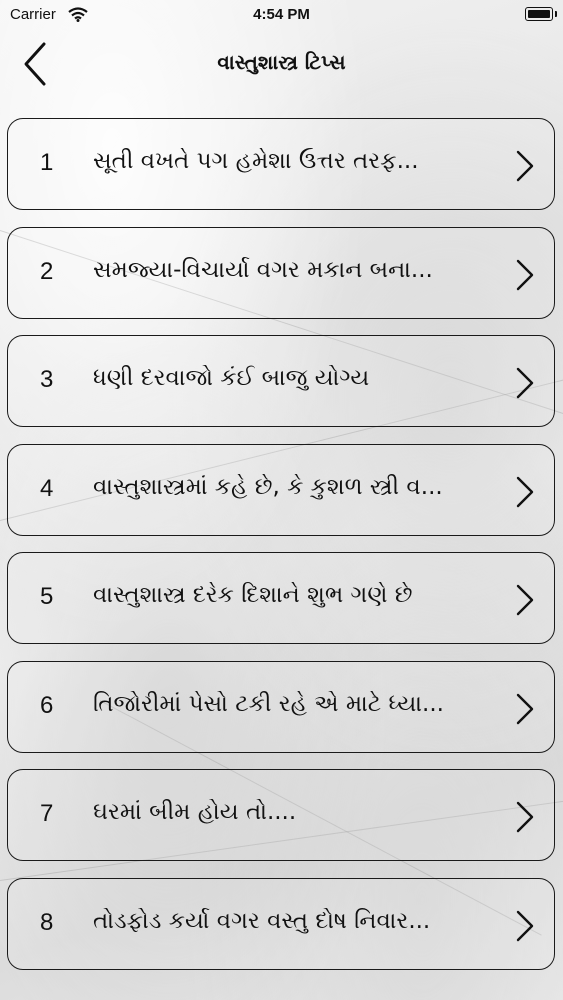 The image size is (563, 1000). I want to click on status-time: 4:54 PM, so click(281, 14).